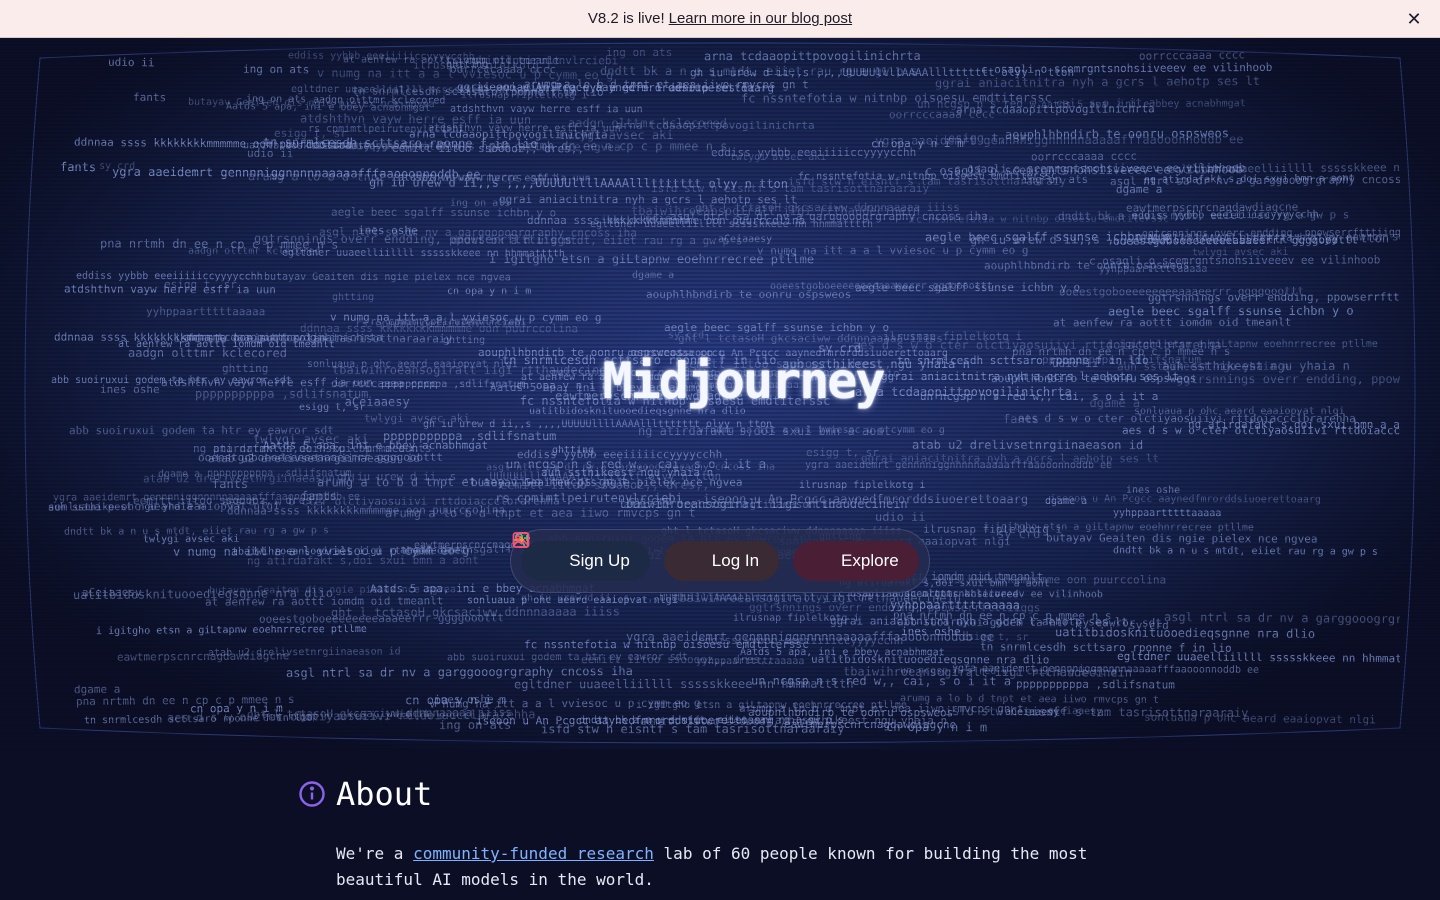  I want to click on ascii-fragment: esigg t, sr, so click(995, 638).